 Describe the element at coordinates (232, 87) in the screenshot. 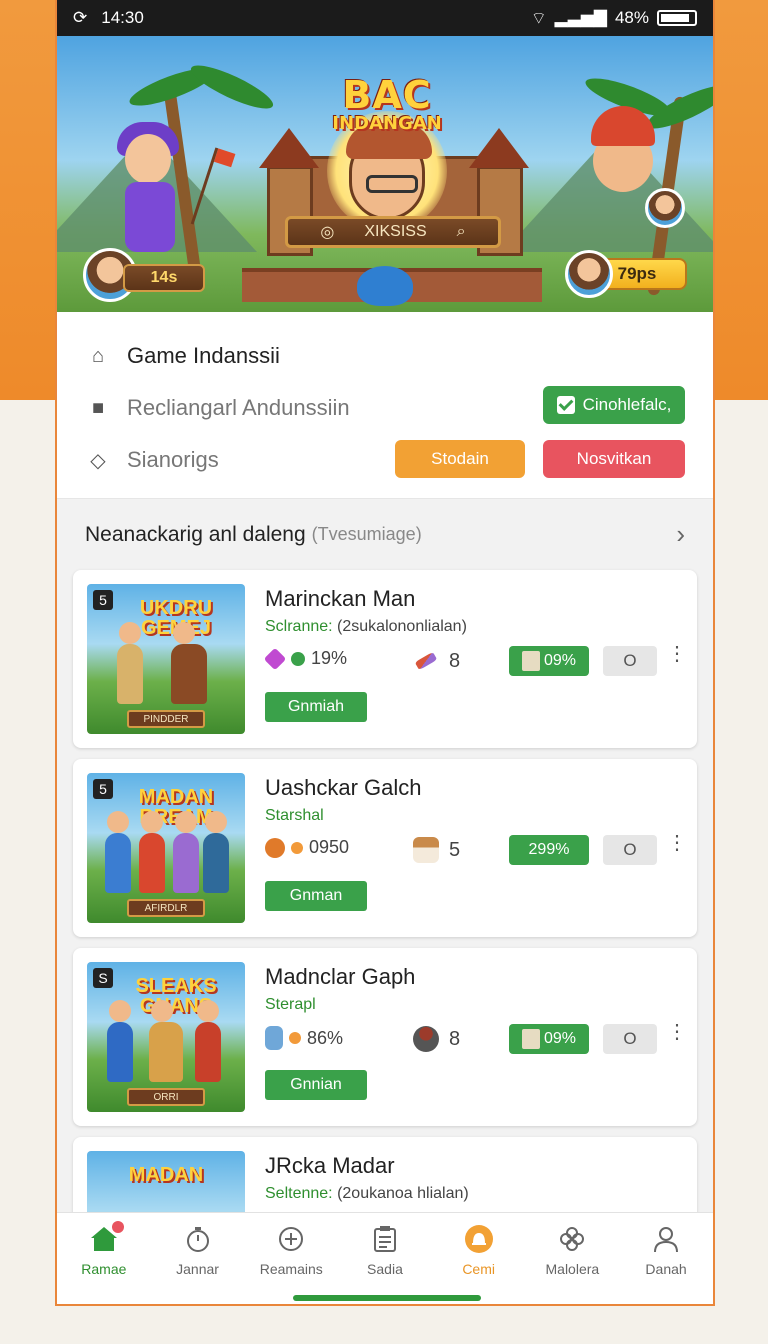

I see `palm-leaf` at that location.